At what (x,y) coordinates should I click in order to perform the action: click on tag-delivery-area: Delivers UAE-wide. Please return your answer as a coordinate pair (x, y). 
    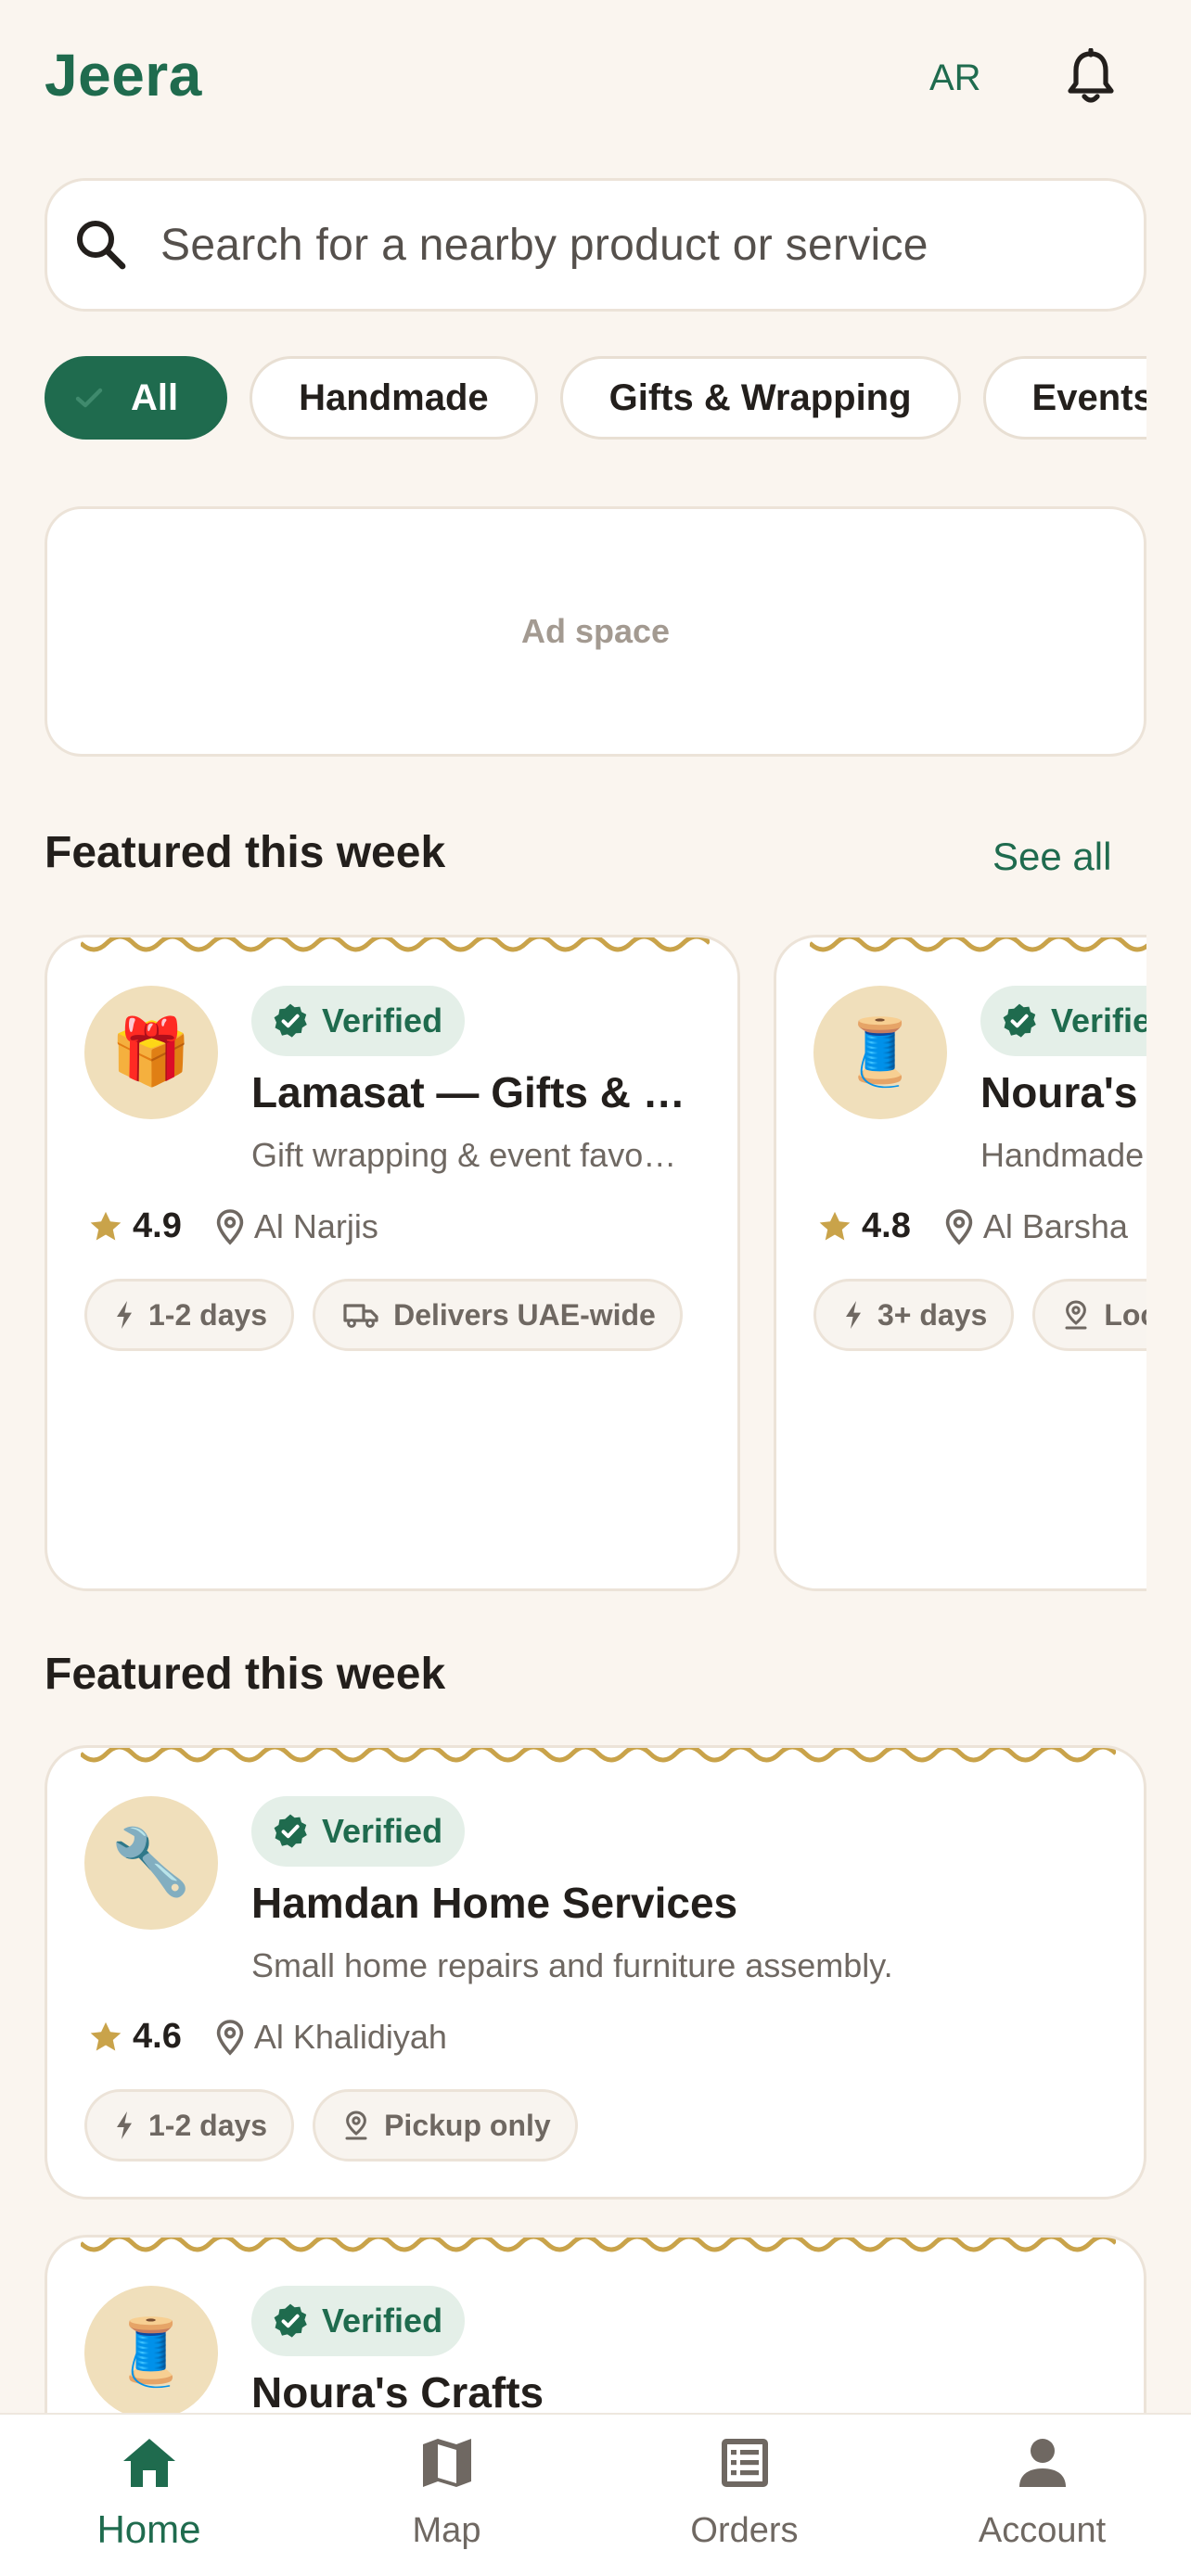
    Looking at the image, I should click on (498, 1315).